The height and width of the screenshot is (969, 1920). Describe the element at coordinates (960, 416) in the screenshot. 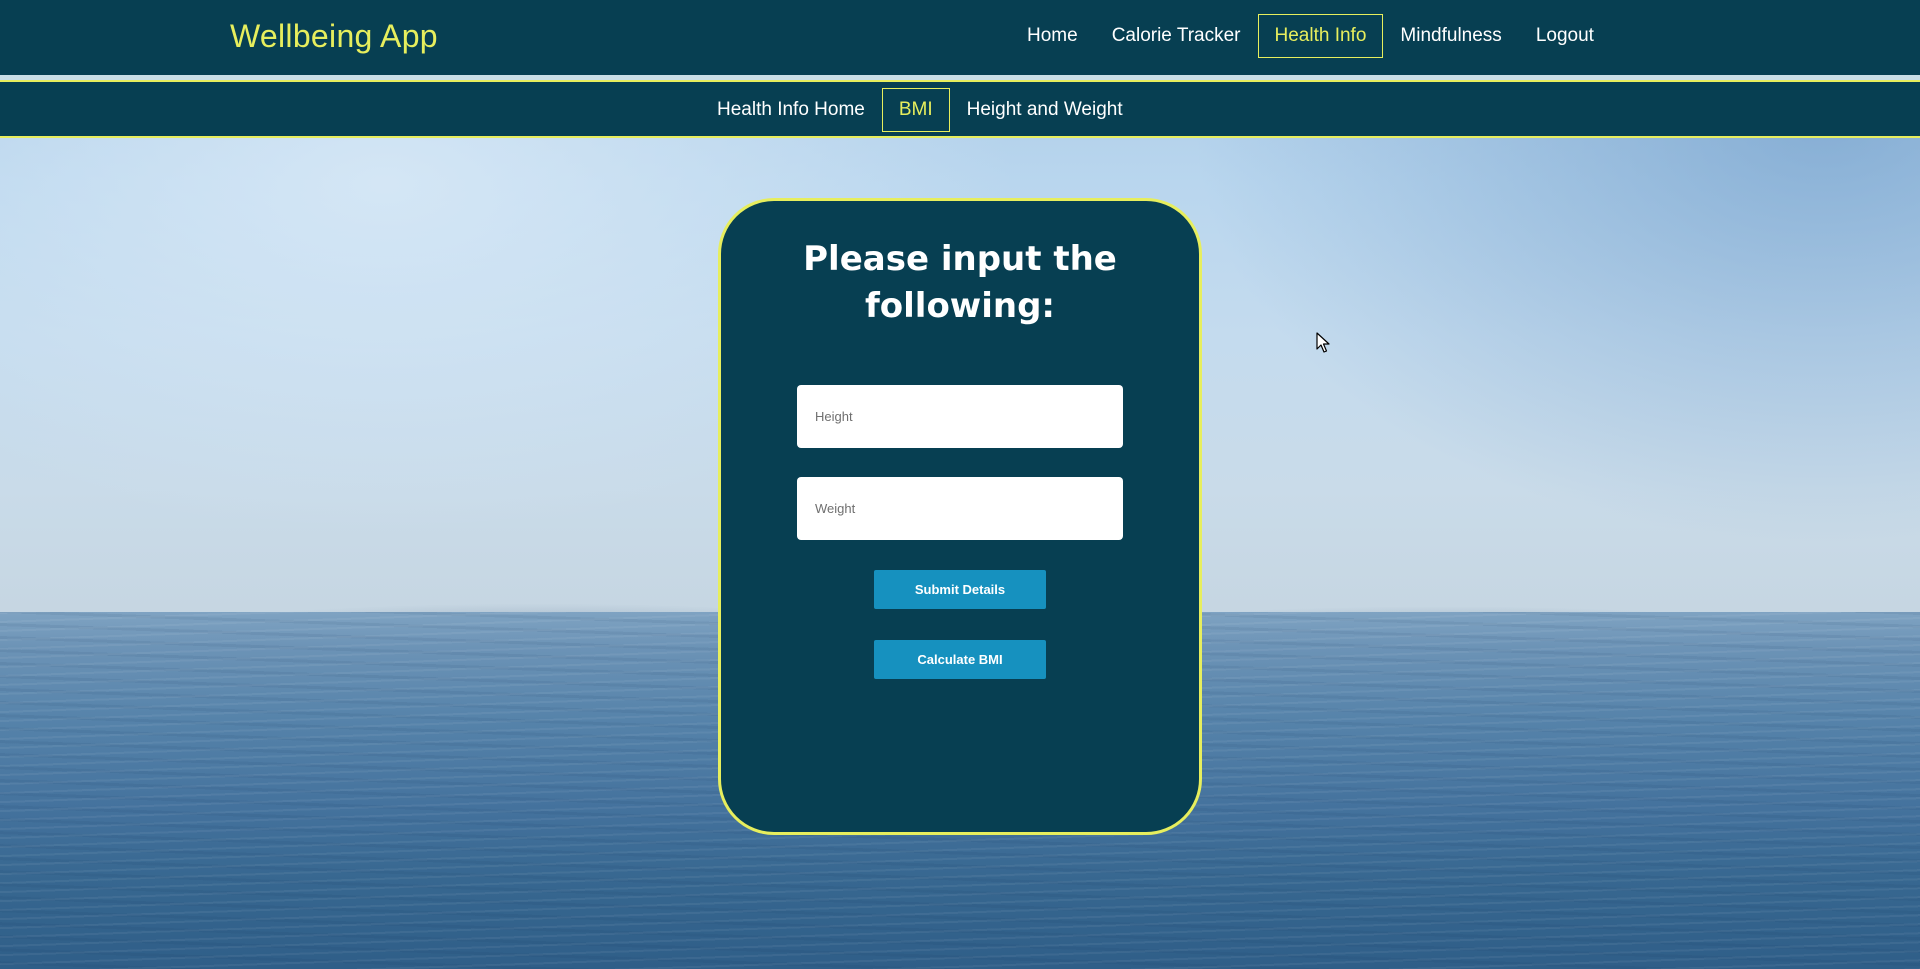

I see `height-input` at that location.